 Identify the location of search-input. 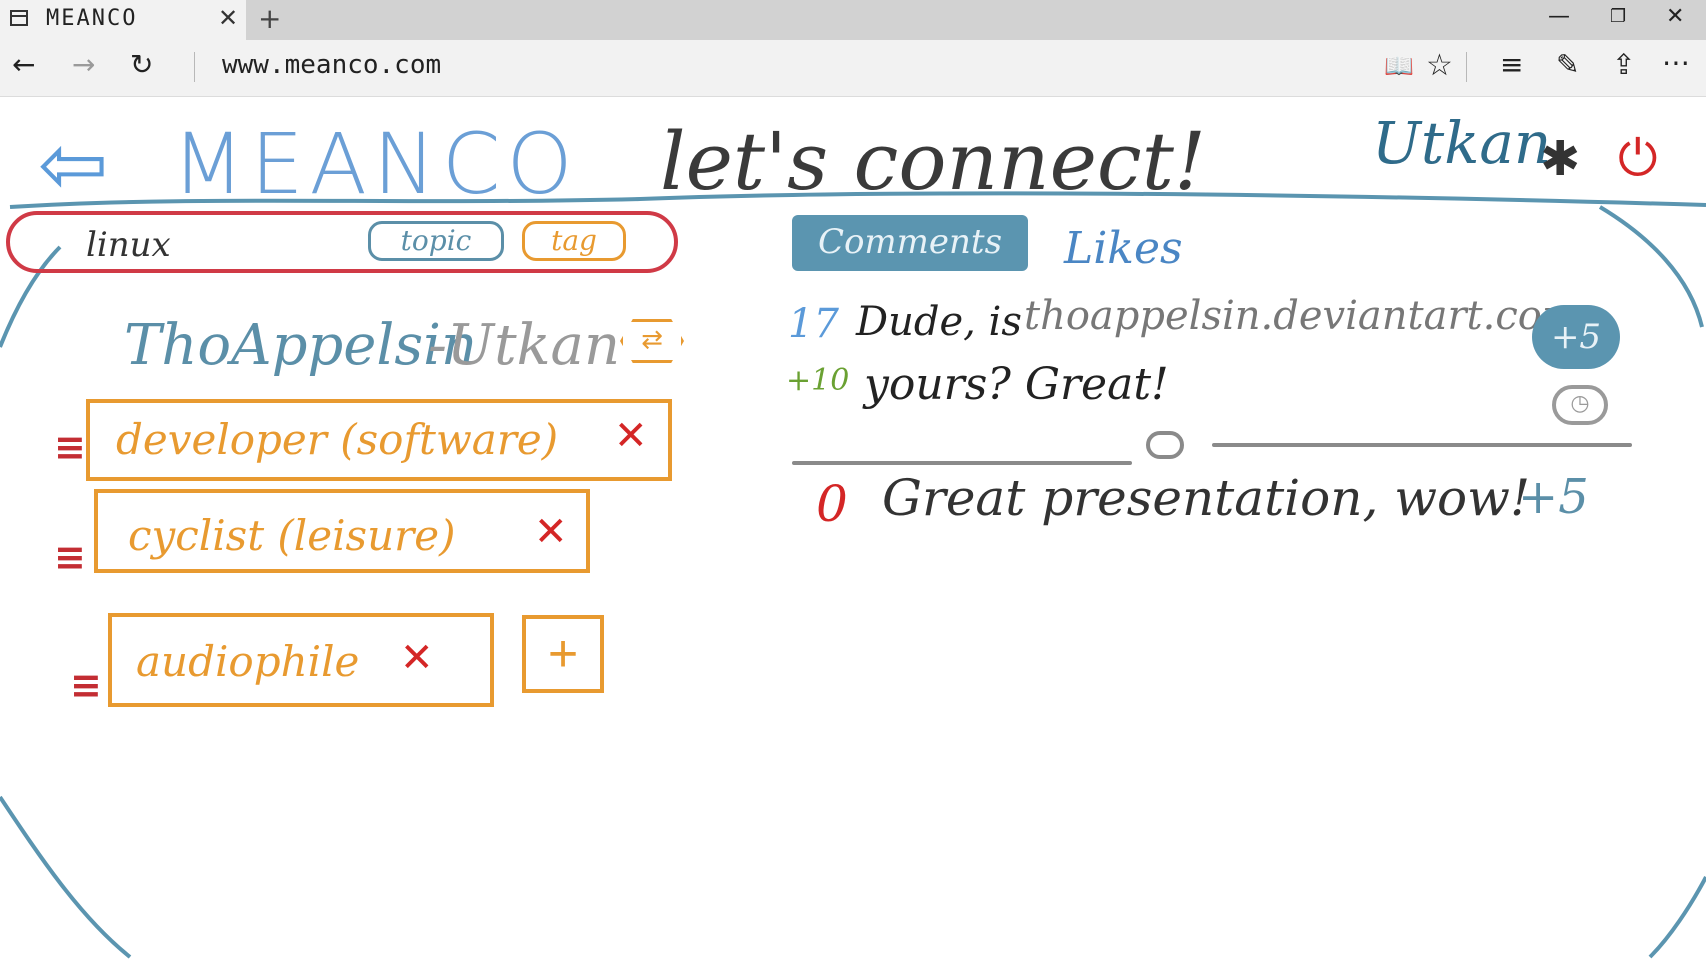
(216, 245).